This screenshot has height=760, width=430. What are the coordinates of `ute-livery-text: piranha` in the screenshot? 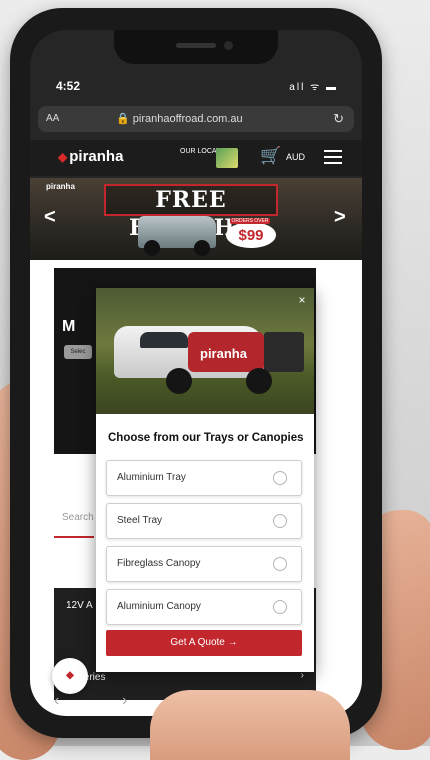 It's located at (223, 353).